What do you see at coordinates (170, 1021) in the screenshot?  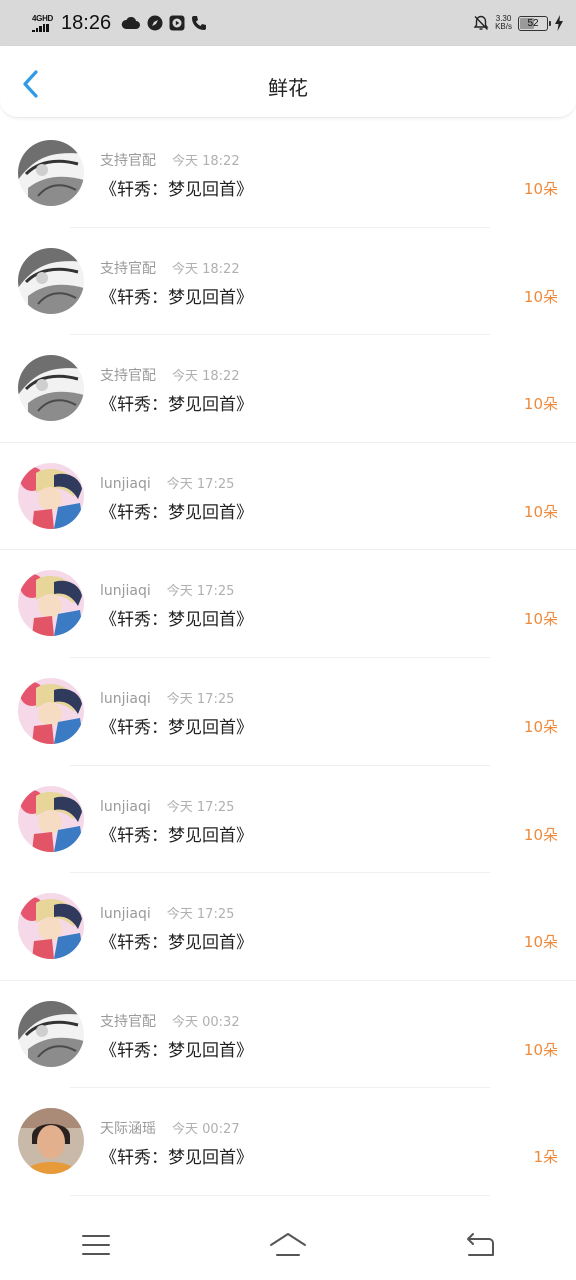 I see `item-meta: 支持官配 今天 00:32` at bounding box center [170, 1021].